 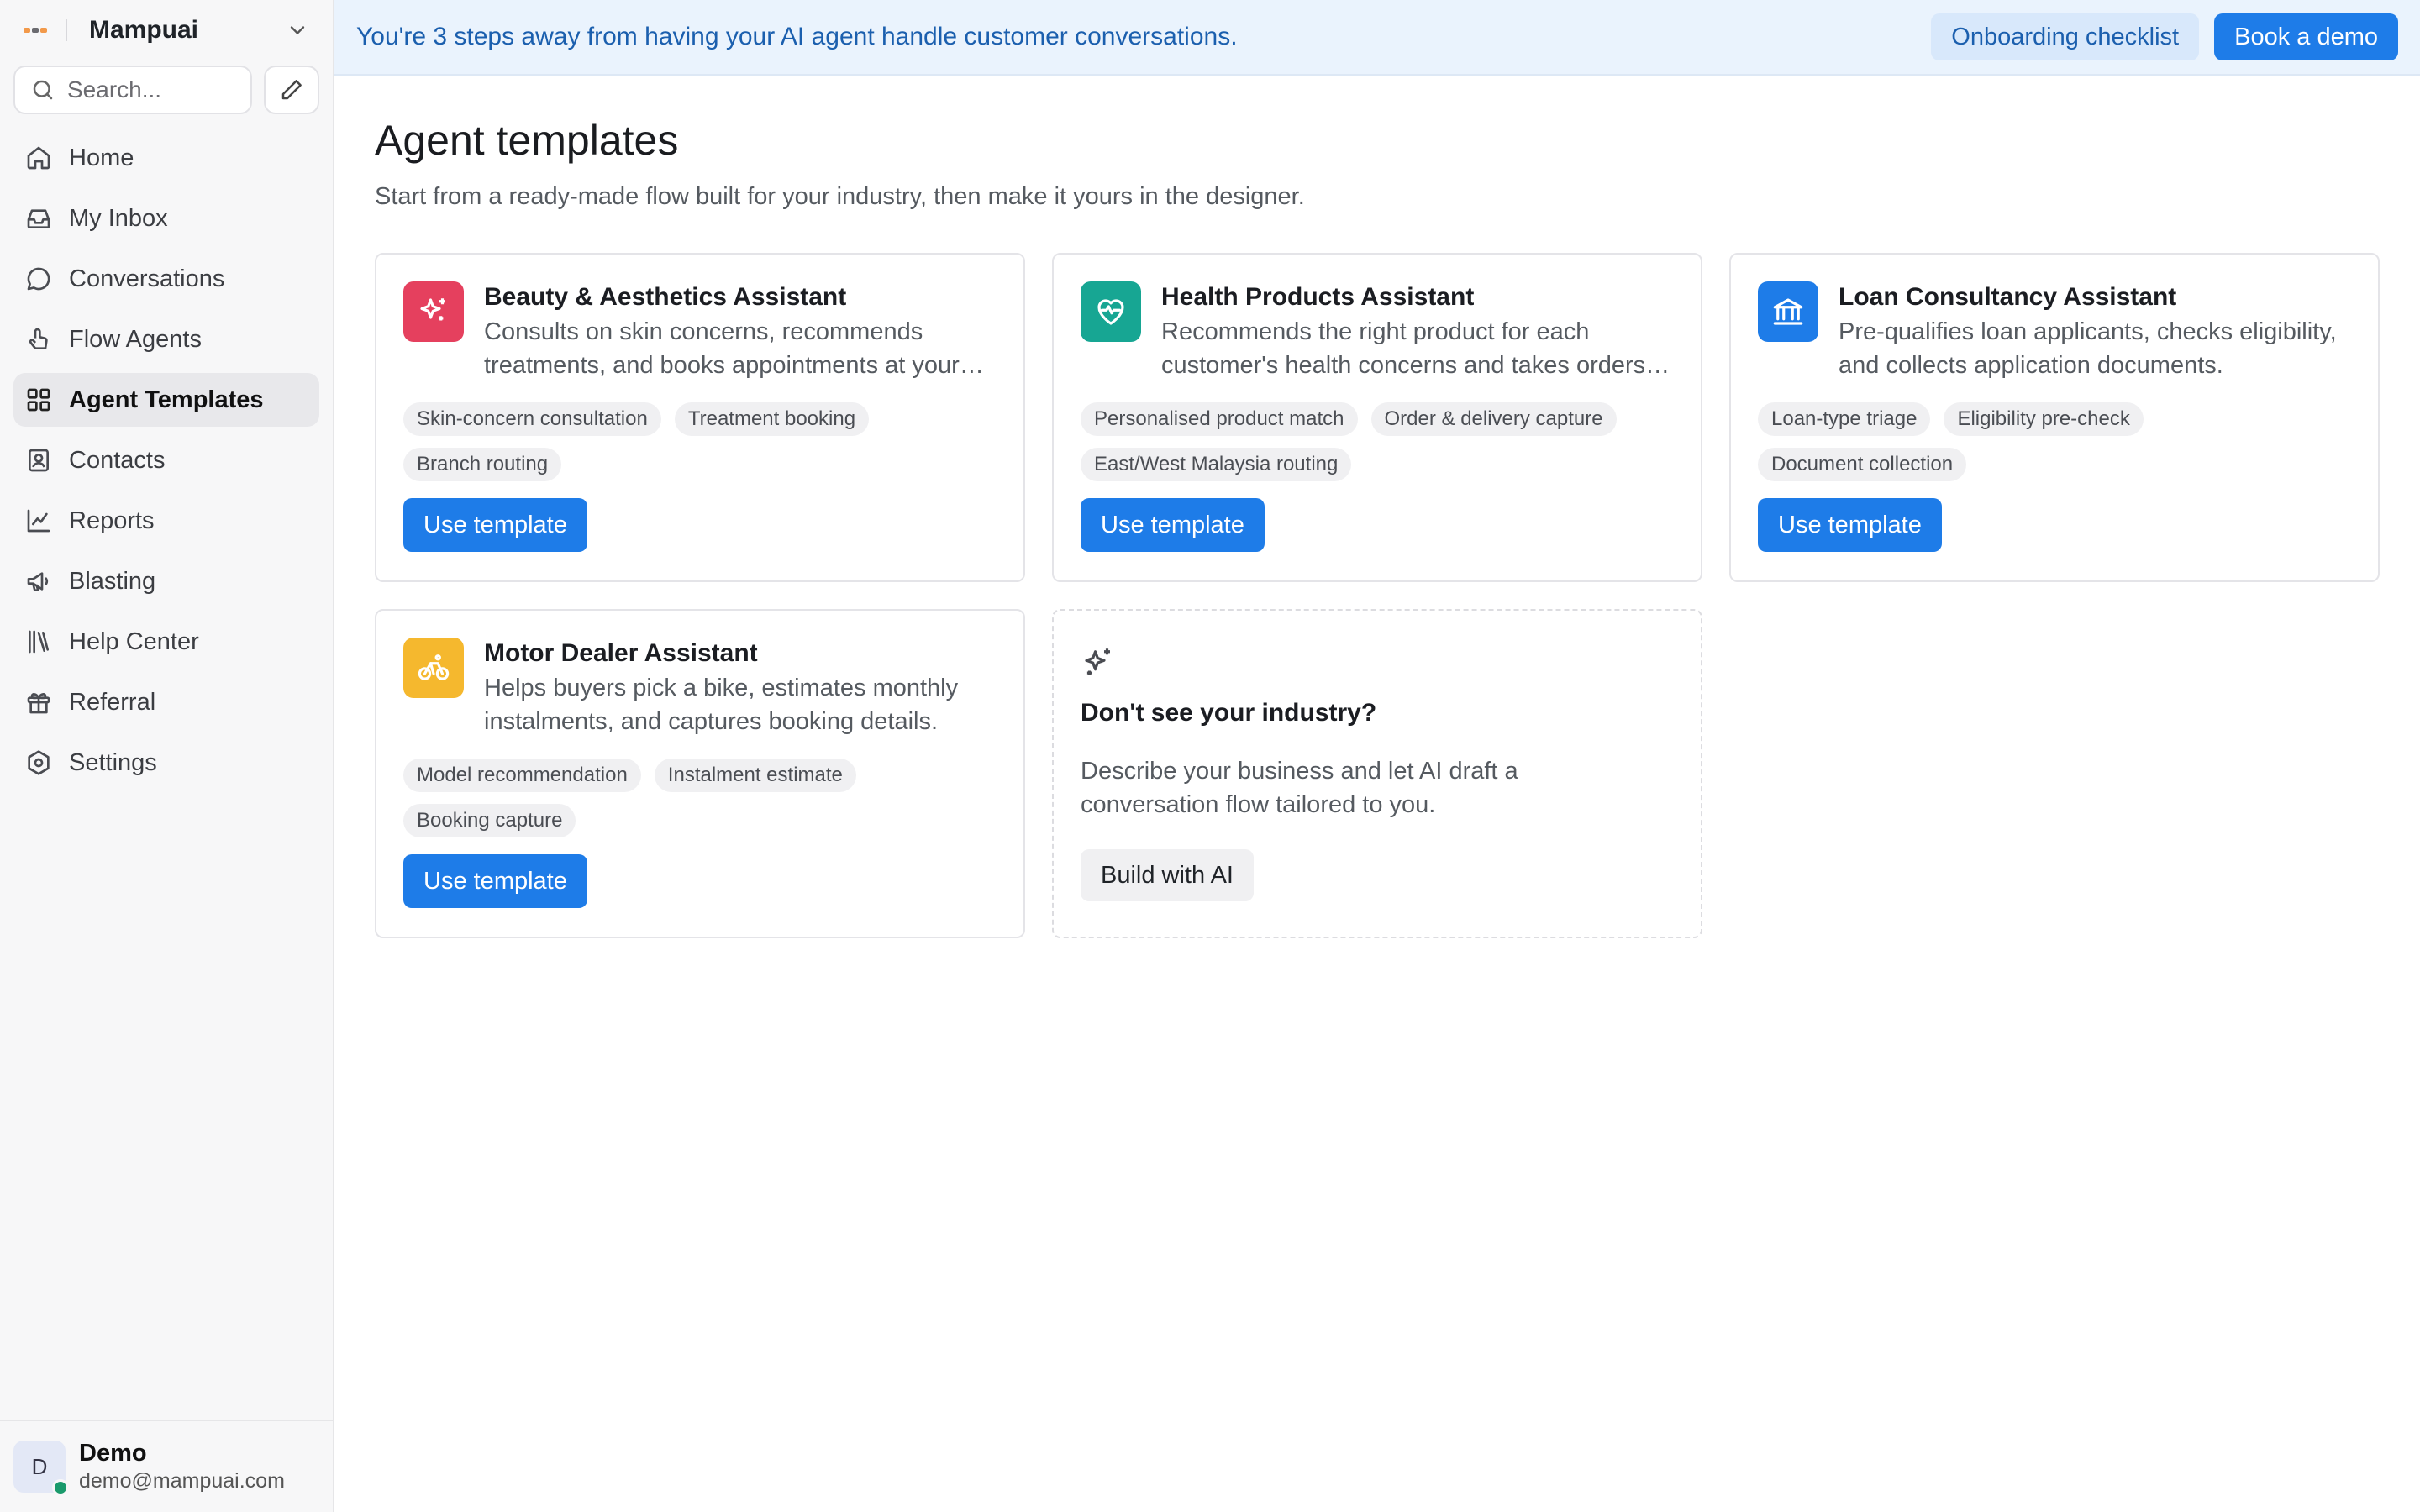 I want to click on user-name: Demo, so click(x=113, y=1453).